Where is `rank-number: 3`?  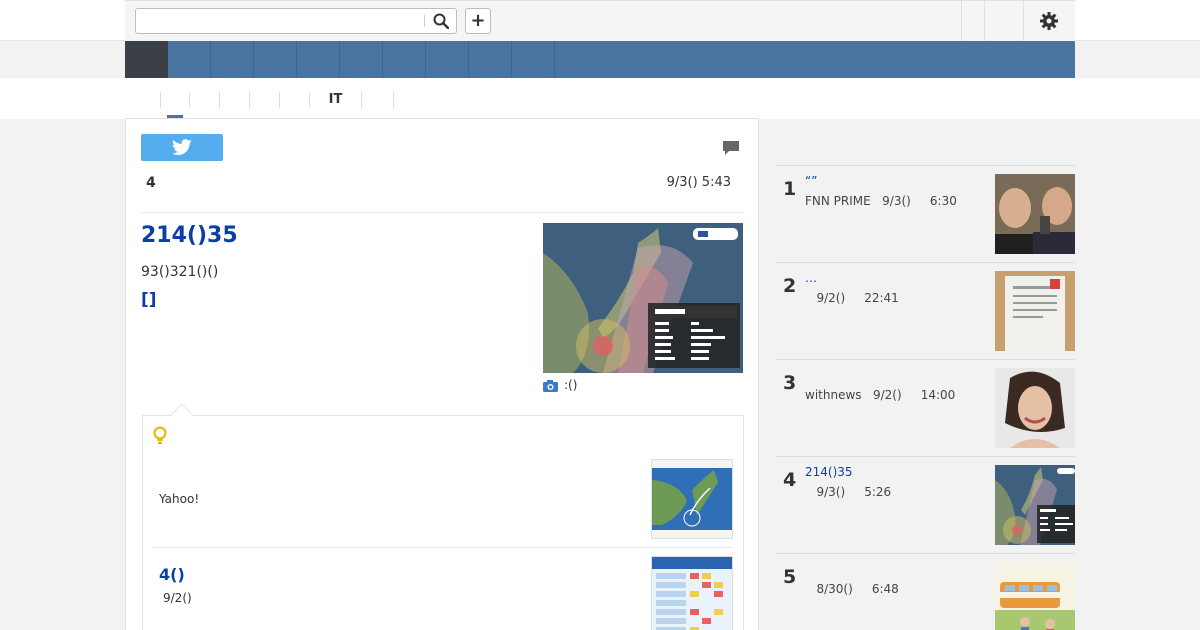
rank-number: 3 is located at coordinates (790, 383).